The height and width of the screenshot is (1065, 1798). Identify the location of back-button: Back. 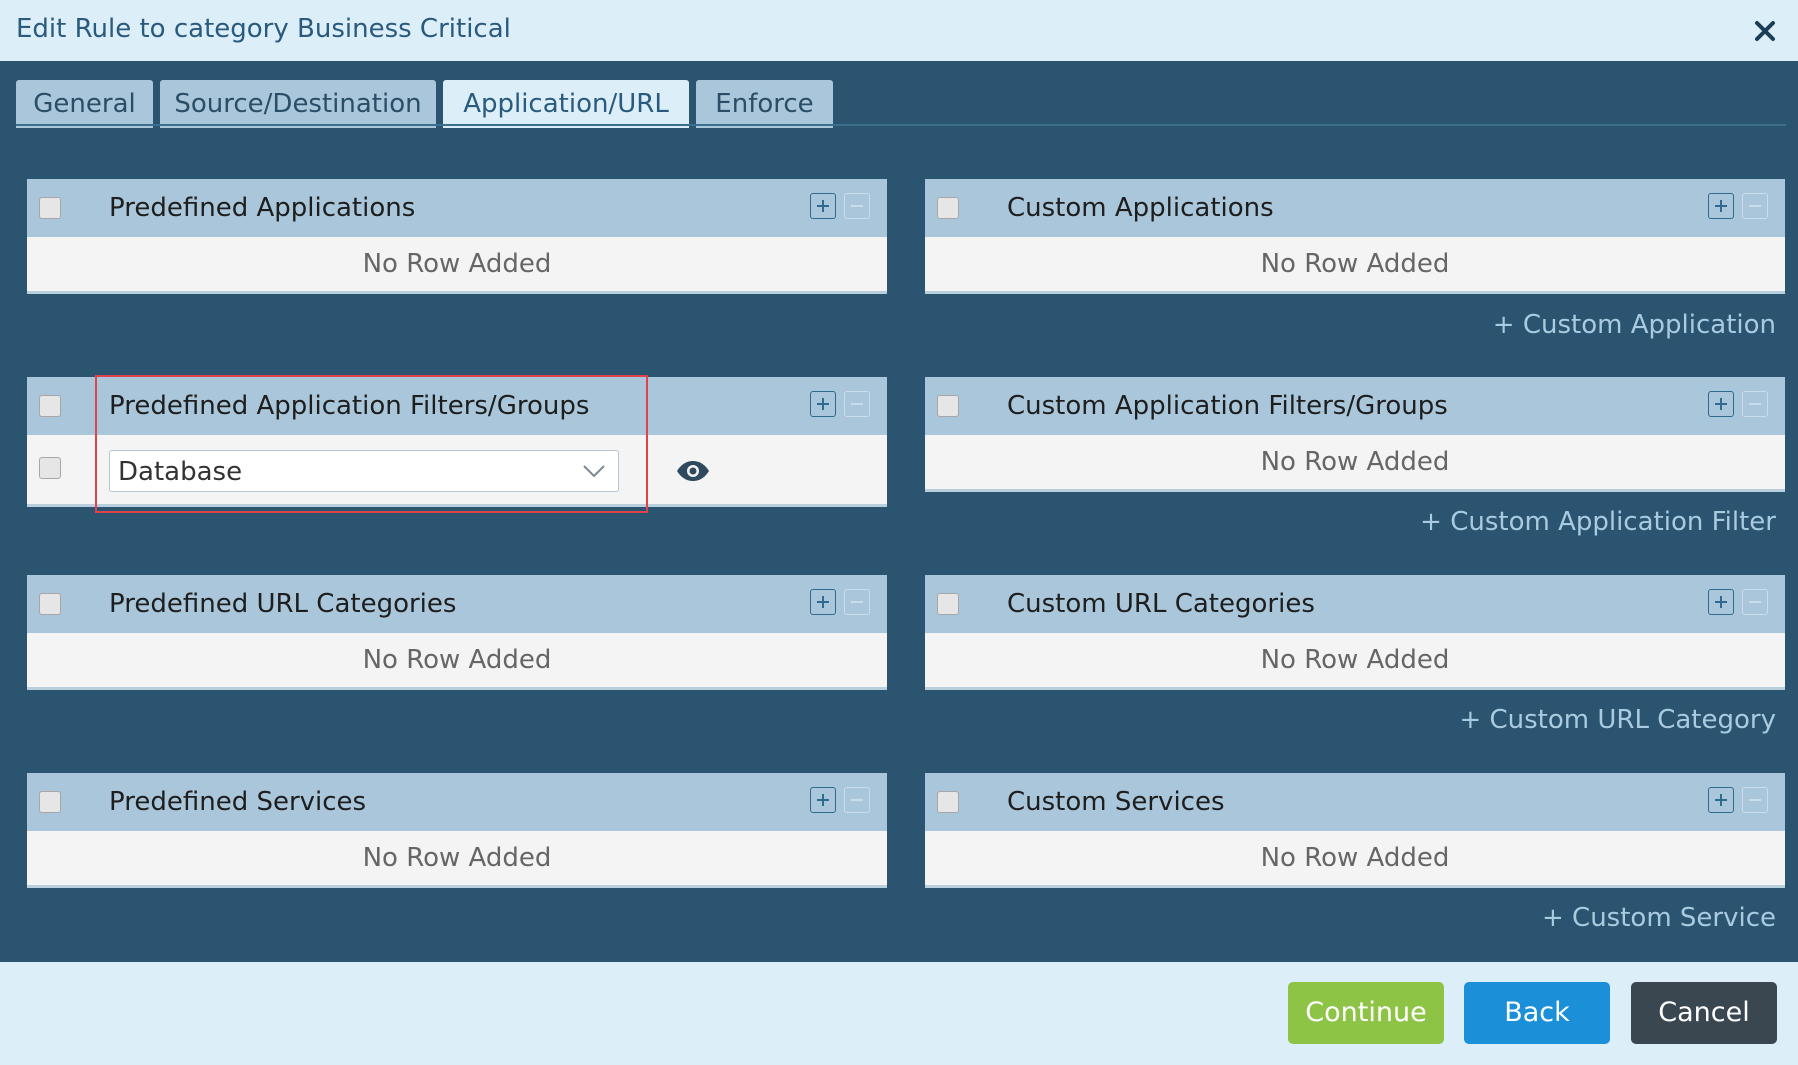
(1537, 1013).